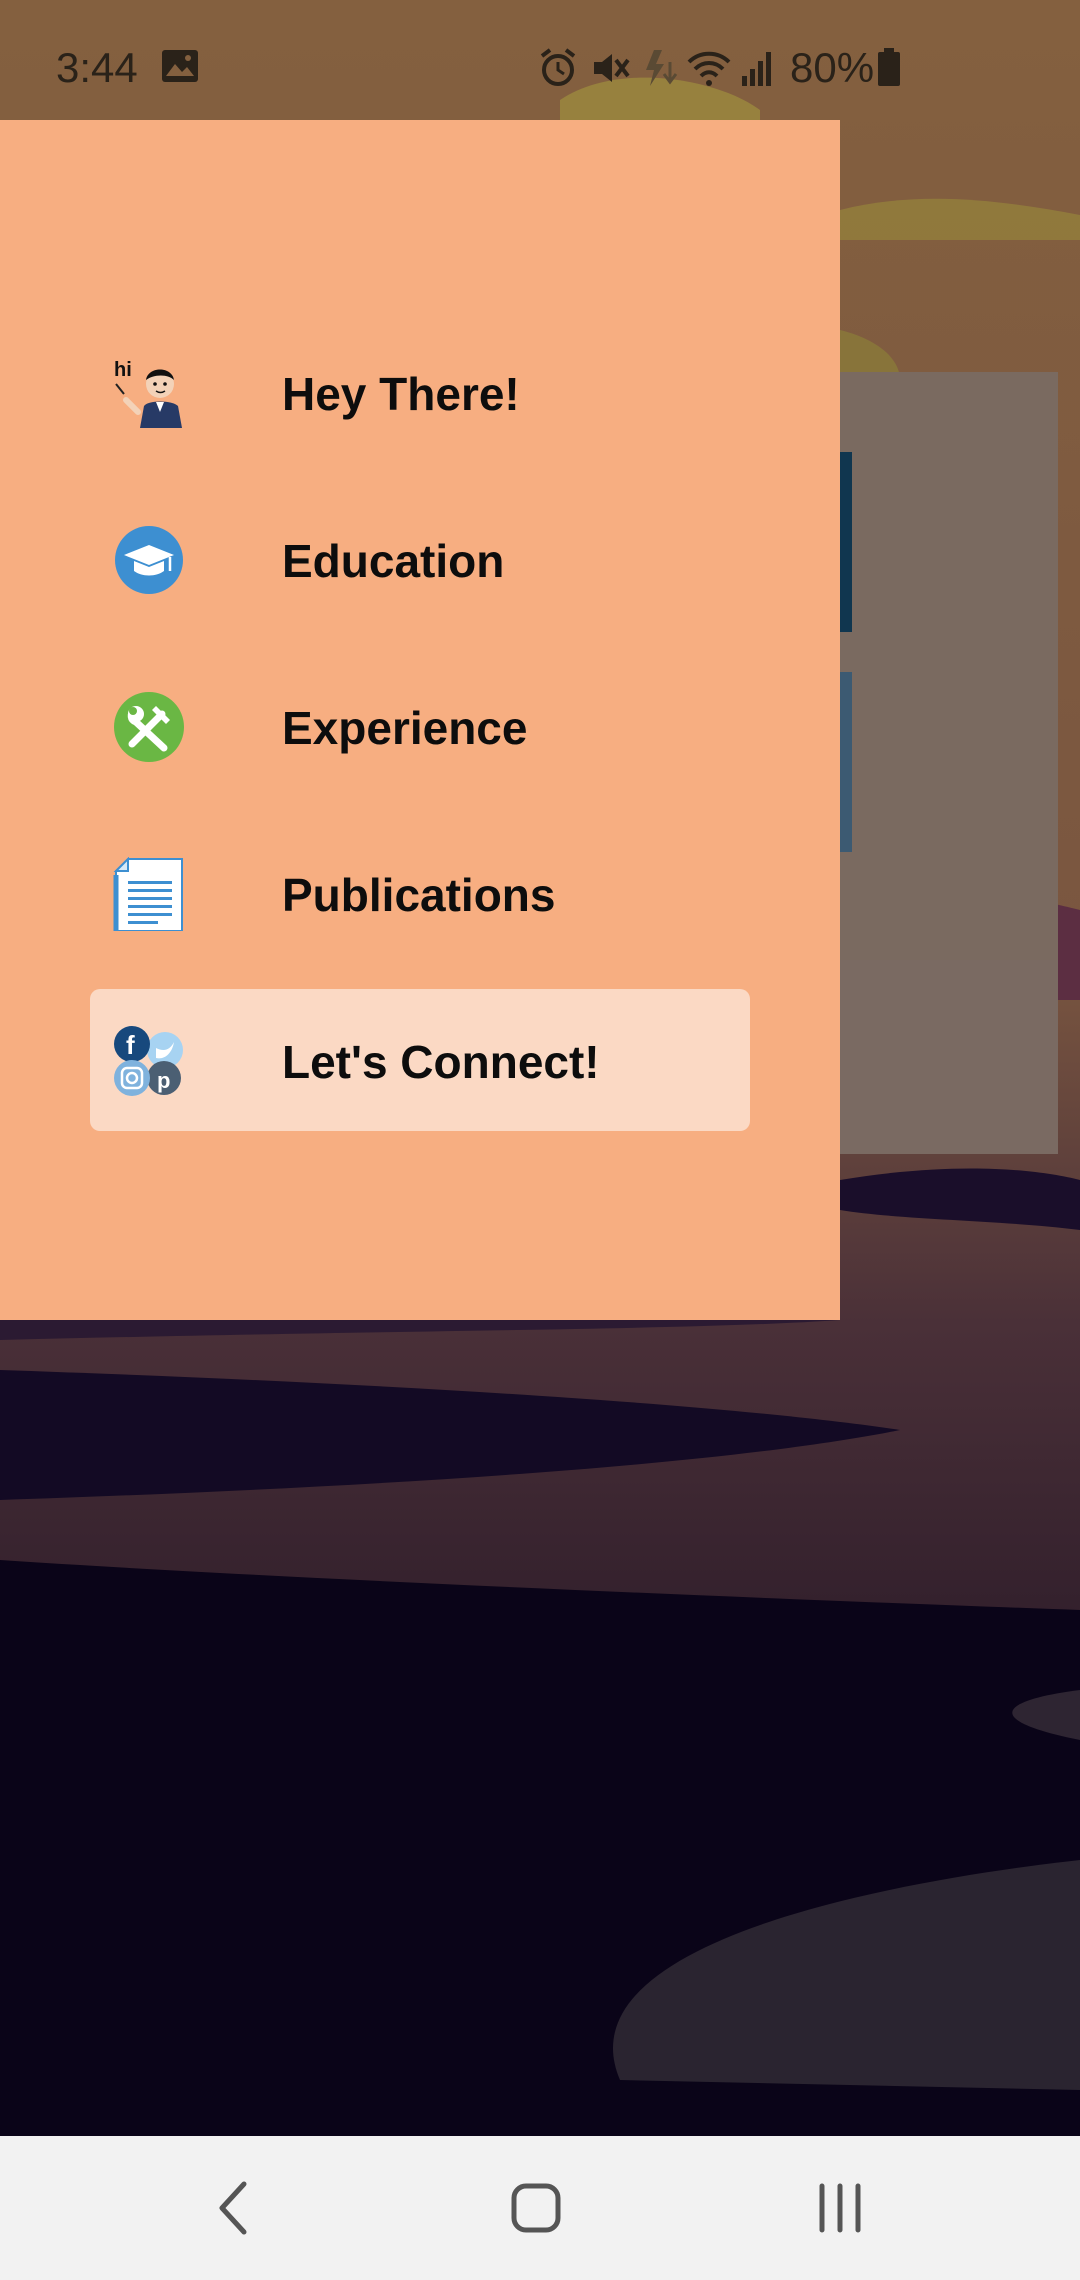 The width and height of the screenshot is (1080, 2280). Describe the element at coordinates (558, 67) in the screenshot. I see `alarm-icon` at that location.